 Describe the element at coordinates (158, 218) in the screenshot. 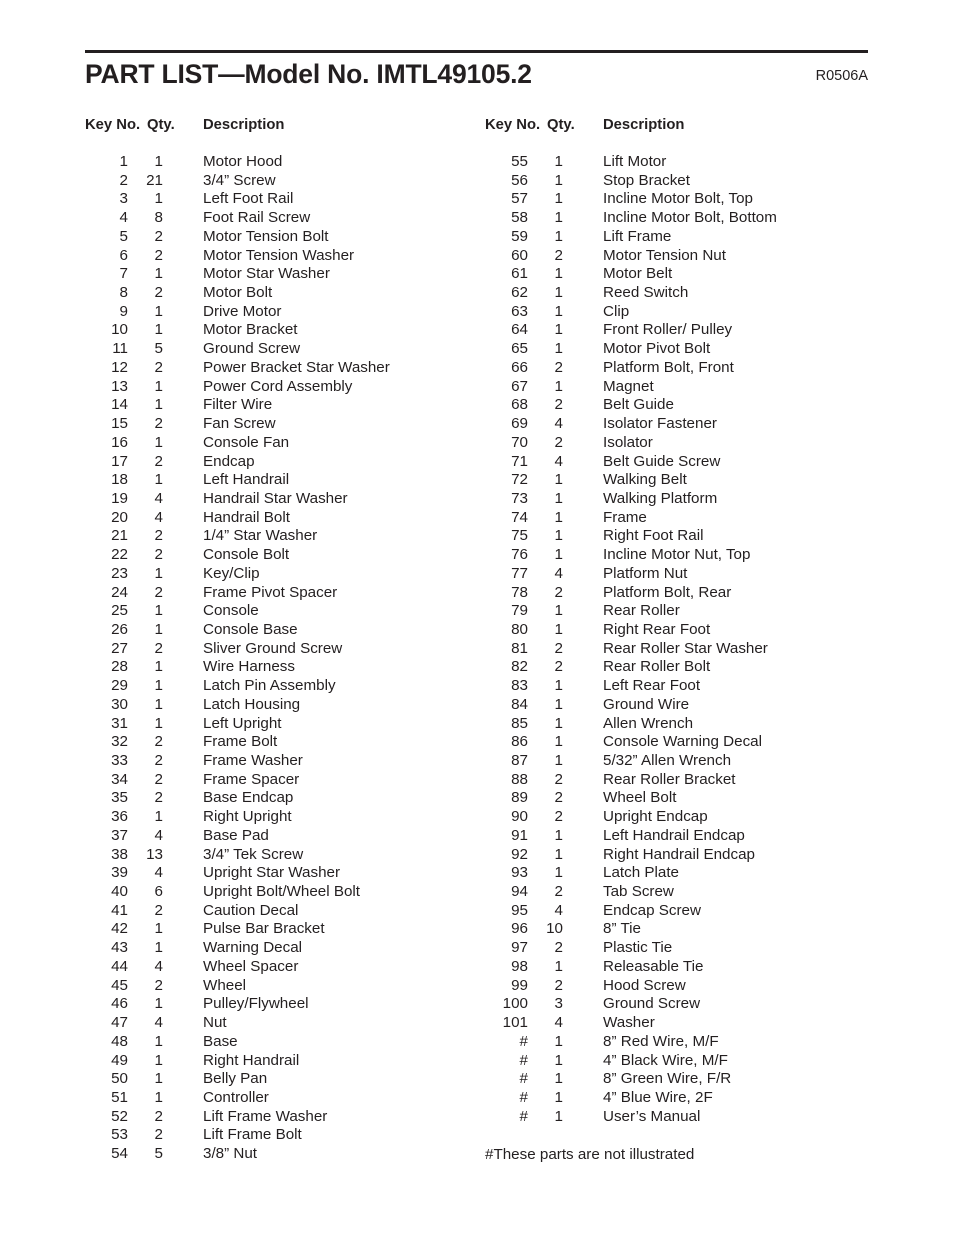

I see `cell-qty: 8` at that location.